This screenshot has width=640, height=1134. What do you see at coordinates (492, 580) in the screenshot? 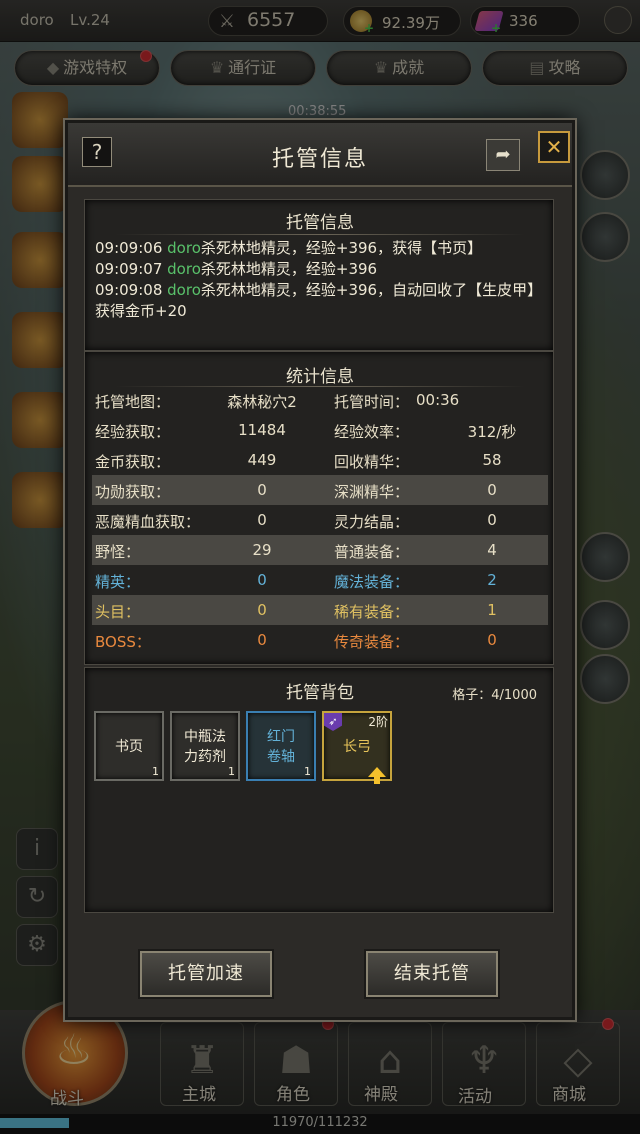
I see `stat-value: 2` at bounding box center [492, 580].